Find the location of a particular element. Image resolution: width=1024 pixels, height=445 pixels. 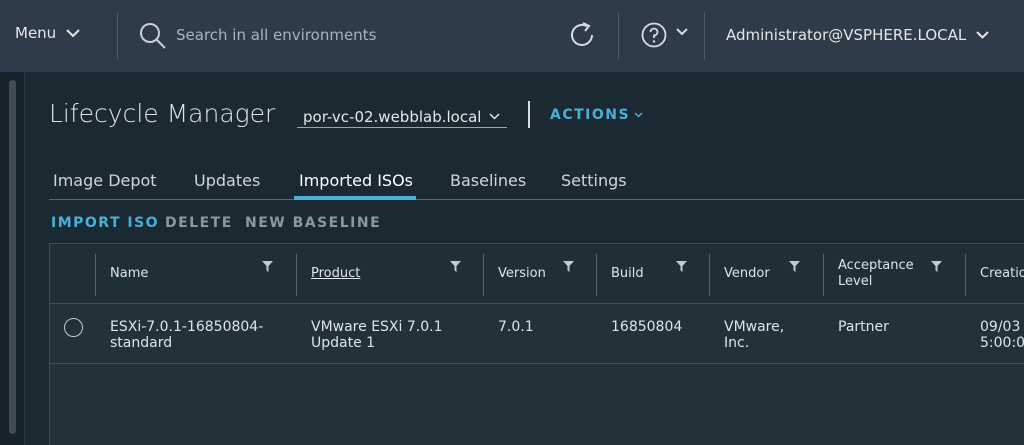

actions-label: ACTIONS is located at coordinates (590, 115).